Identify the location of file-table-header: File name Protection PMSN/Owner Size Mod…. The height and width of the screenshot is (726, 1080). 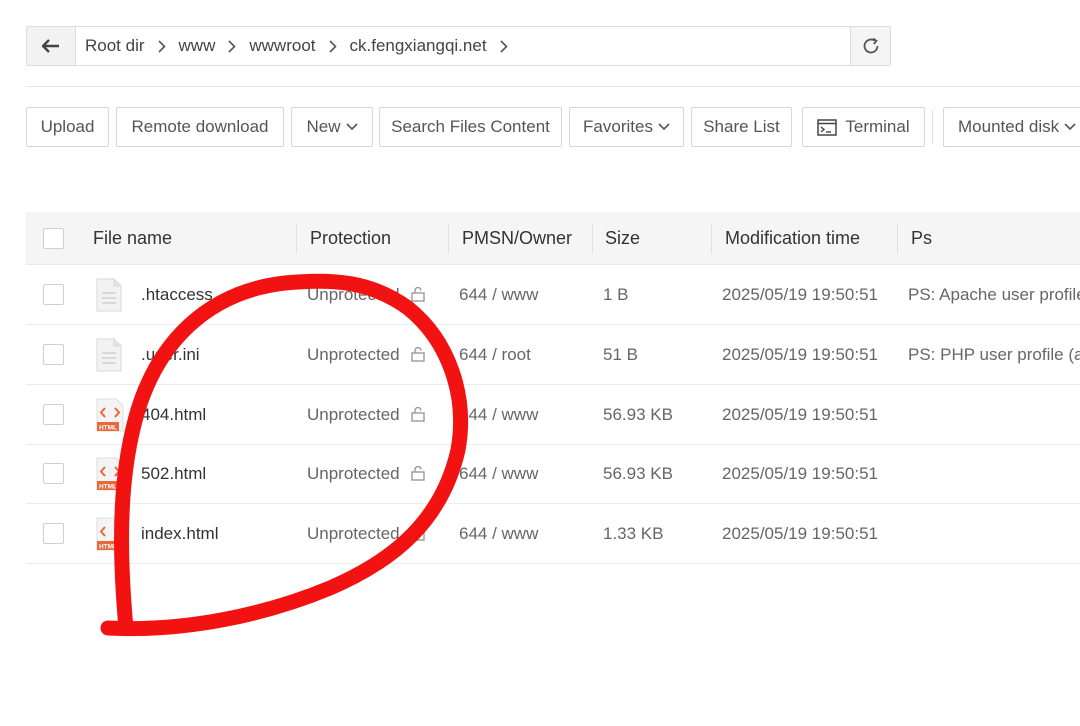
(553, 238).